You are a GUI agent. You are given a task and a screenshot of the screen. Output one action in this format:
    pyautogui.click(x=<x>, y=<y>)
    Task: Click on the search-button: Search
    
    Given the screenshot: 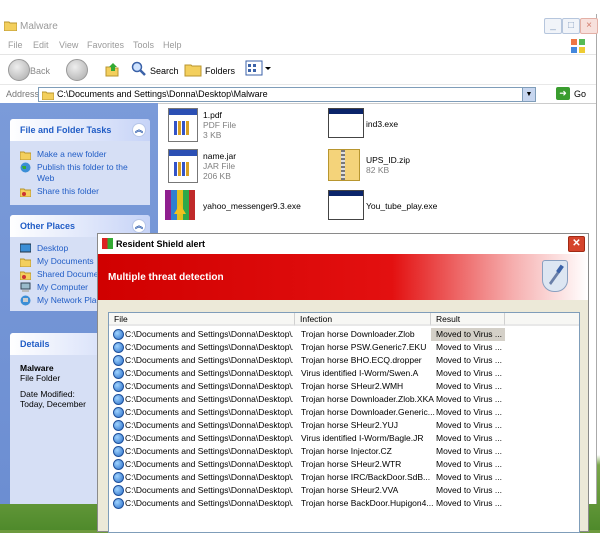 What is the action you would take?
    pyautogui.click(x=164, y=71)
    